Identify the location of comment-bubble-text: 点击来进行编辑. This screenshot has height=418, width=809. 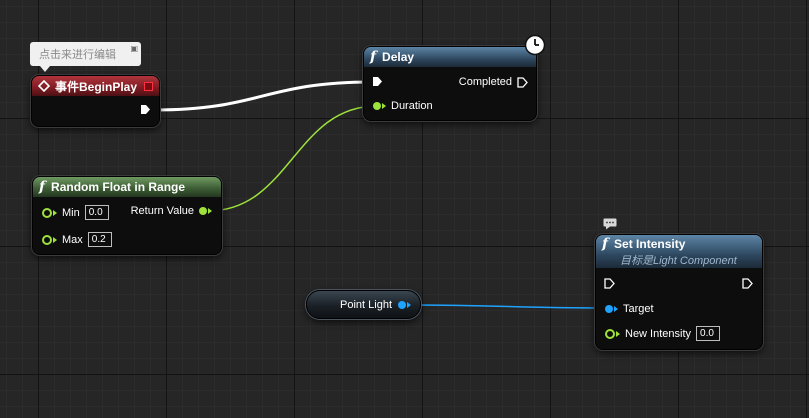
(77, 55).